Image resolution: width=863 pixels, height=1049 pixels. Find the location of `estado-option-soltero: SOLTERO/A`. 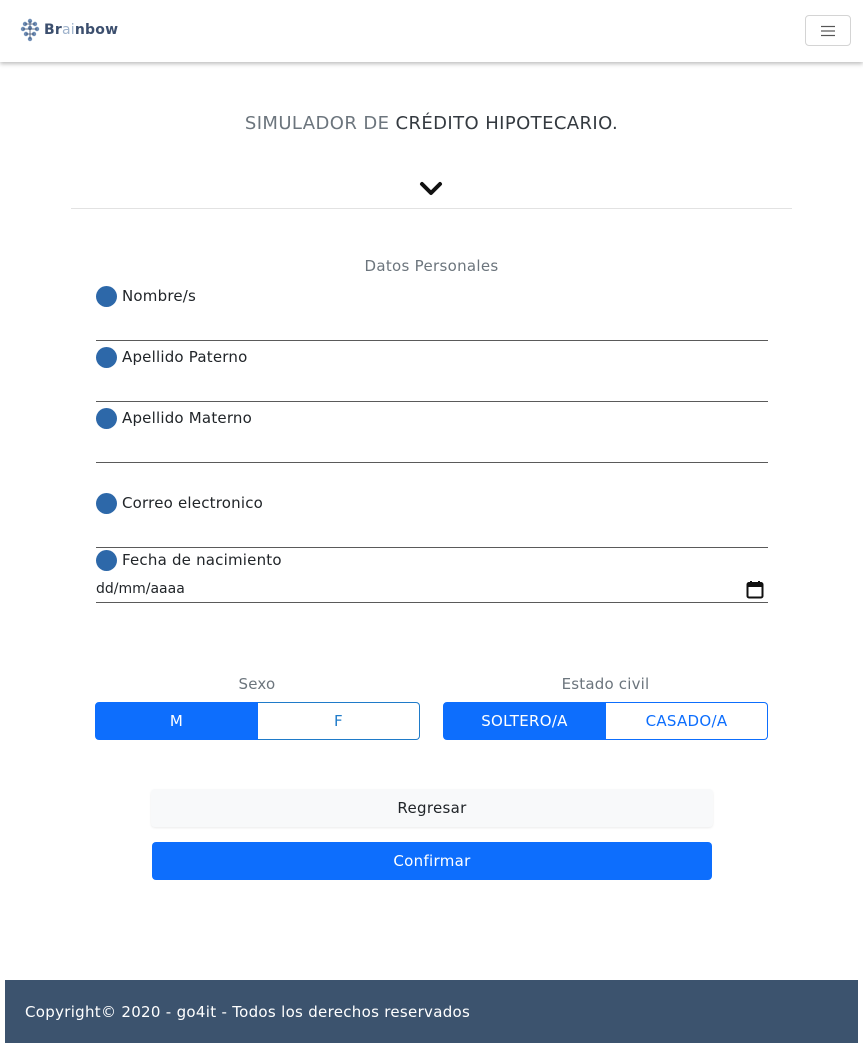

estado-option-soltero: SOLTERO/A is located at coordinates (524, 721).